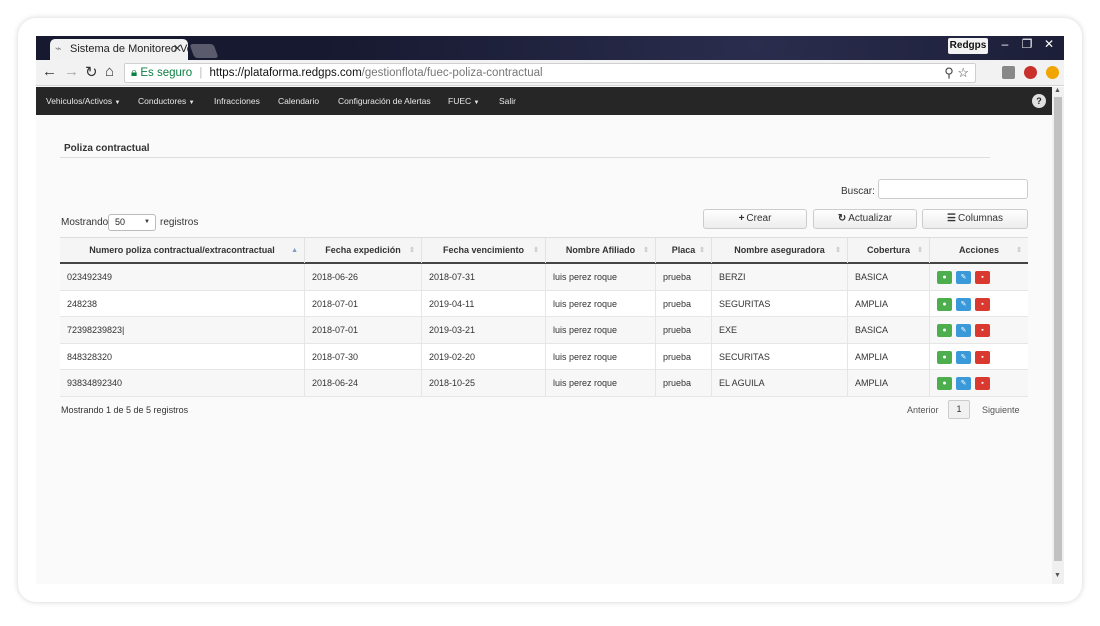 The width and height of the screenshot is (1100, 626). Describe the element at coordinates (601, 250) in the screenshot. I see `col-header-nombre-afiliado: Nombre Afiliado ⇕` at that location.